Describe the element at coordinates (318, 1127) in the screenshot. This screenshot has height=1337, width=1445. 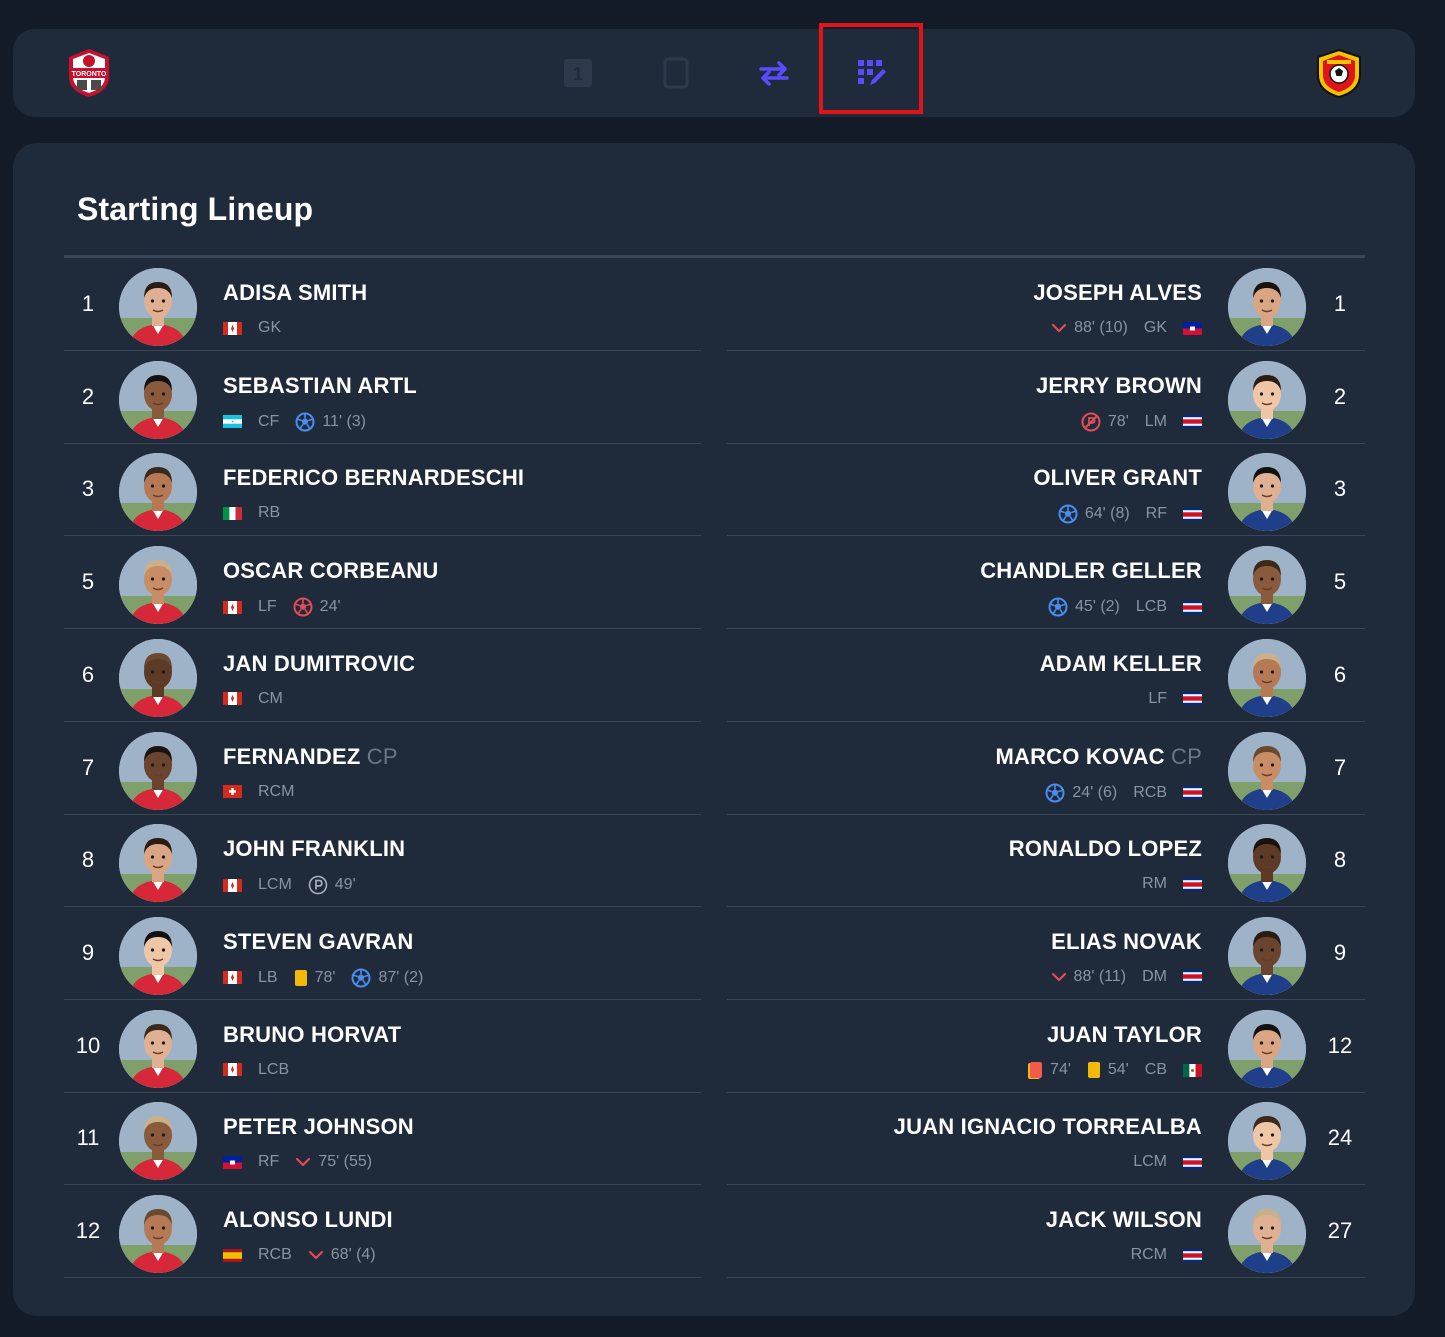
I see `player-name: PETER JOHNSON` at that location.